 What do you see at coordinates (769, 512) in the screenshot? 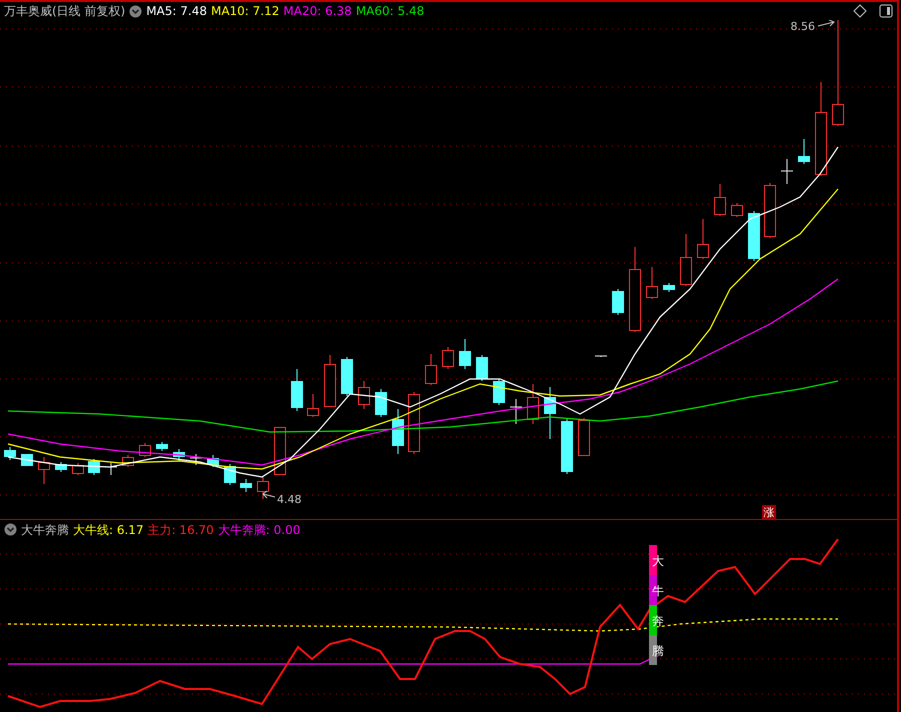
I see `rise-marker: 涨` at bounding box center [769, 512].